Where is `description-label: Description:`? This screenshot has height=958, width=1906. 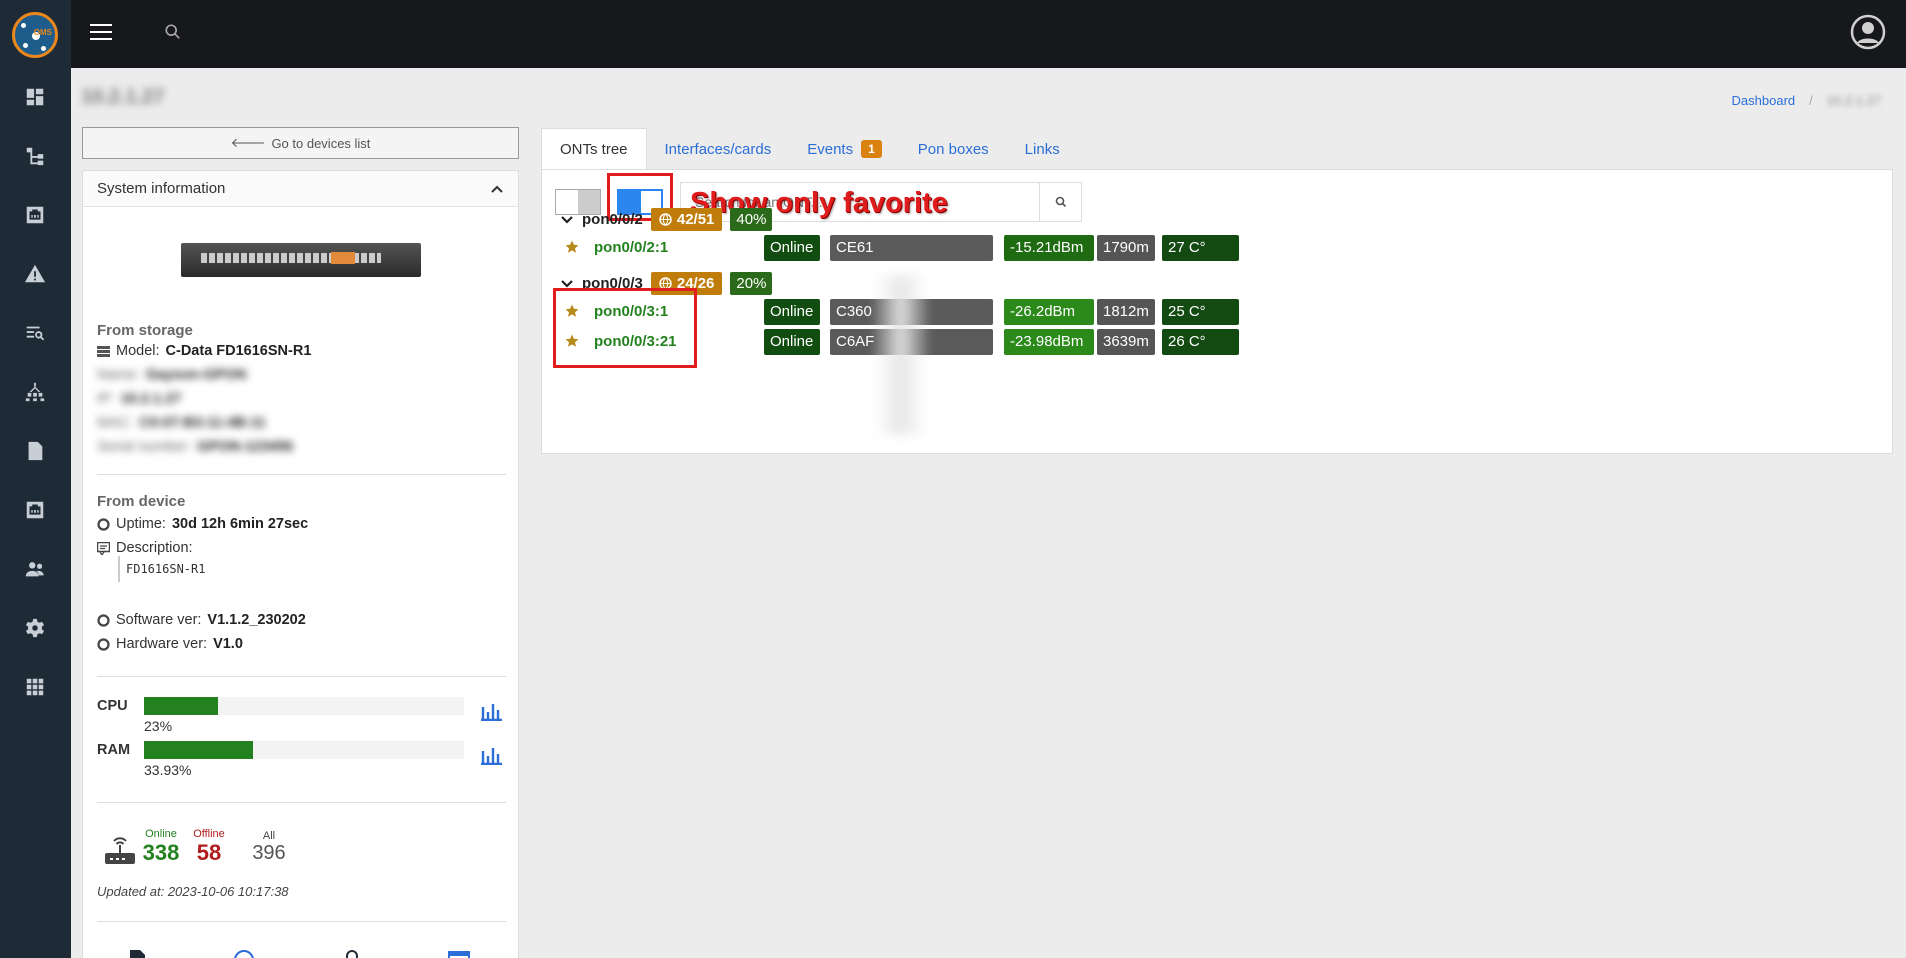 description-label: Description: is located at coordinates (154, 548).